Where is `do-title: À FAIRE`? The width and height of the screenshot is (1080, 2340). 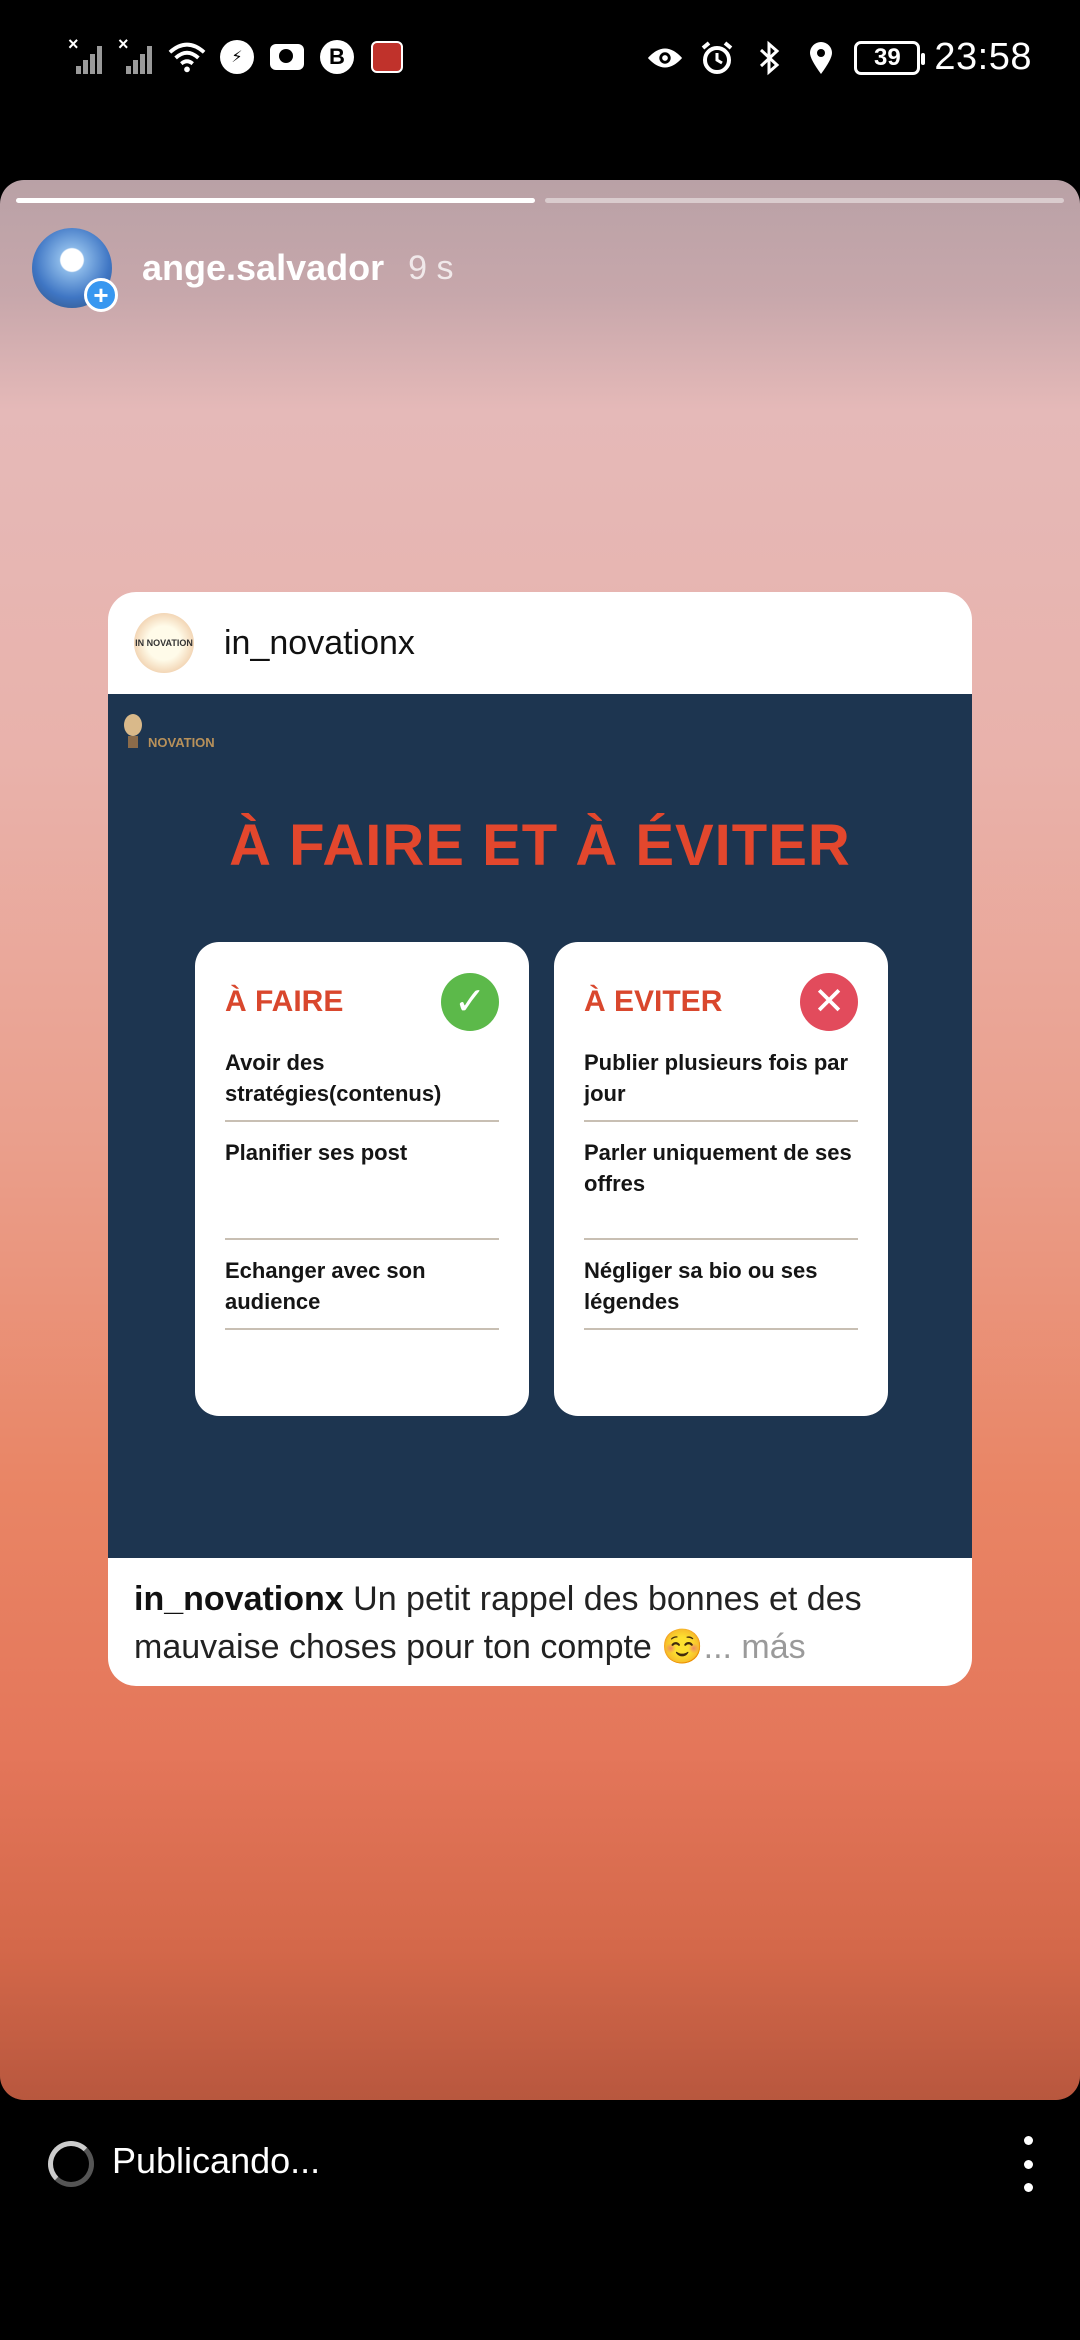 do-title: À FAIRE is located at coordinates (284, 1001).